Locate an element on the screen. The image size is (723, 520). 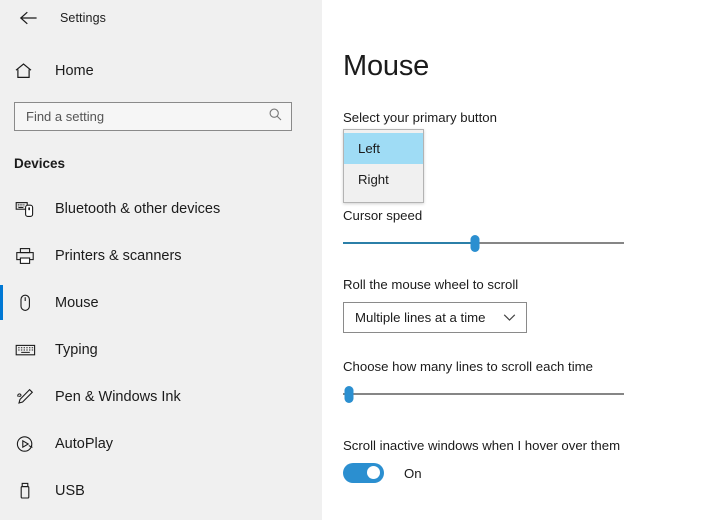
chevron-down-icon is located at coordinates (509, 318).